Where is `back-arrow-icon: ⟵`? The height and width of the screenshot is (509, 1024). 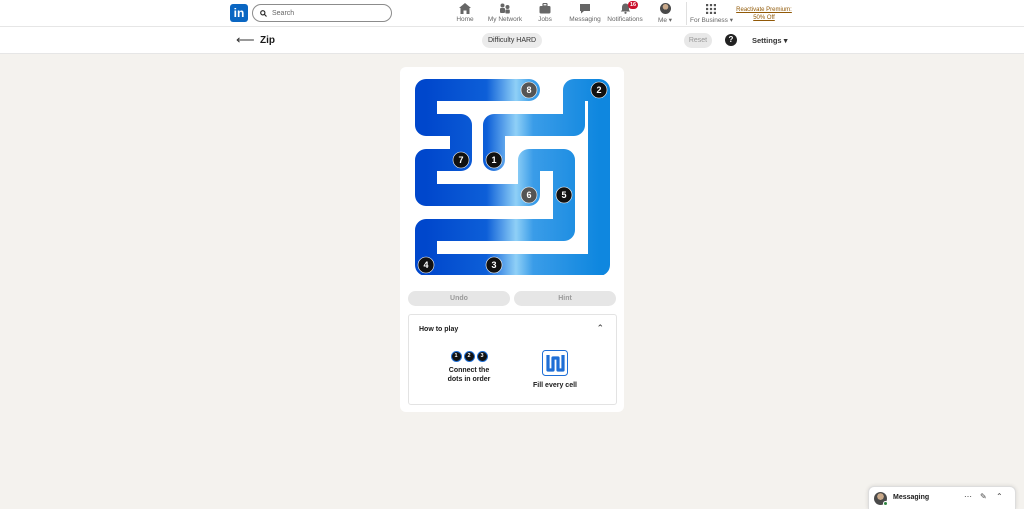 back-arrow-icon: ⟵ is located at coordinates (245, 39).